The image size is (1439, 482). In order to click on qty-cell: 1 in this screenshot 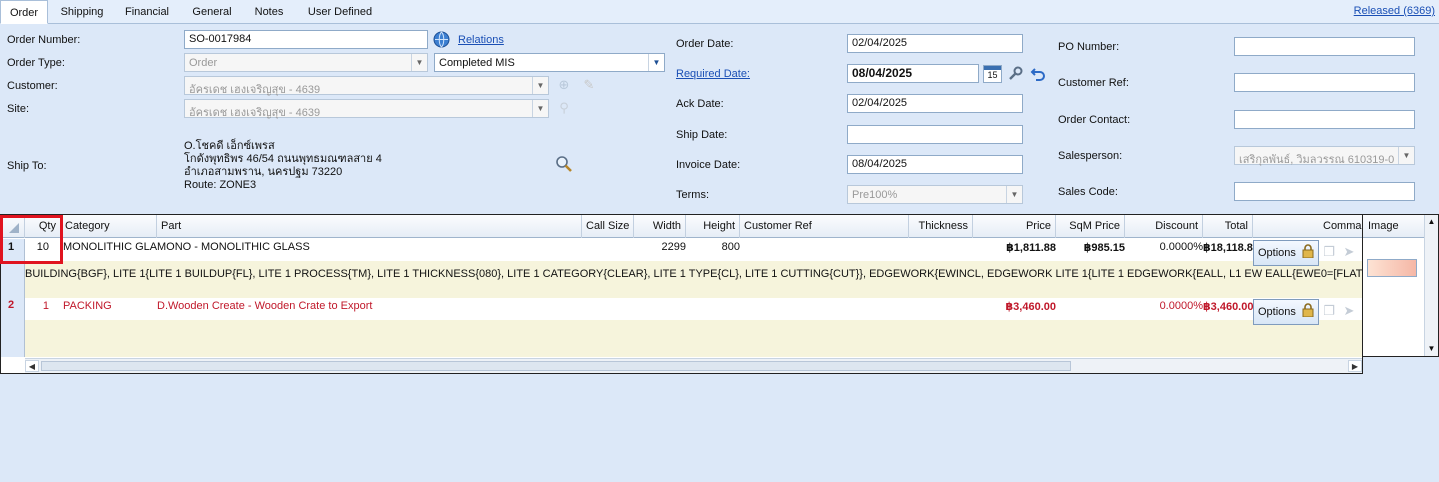, I will do `click(37, 306)`.